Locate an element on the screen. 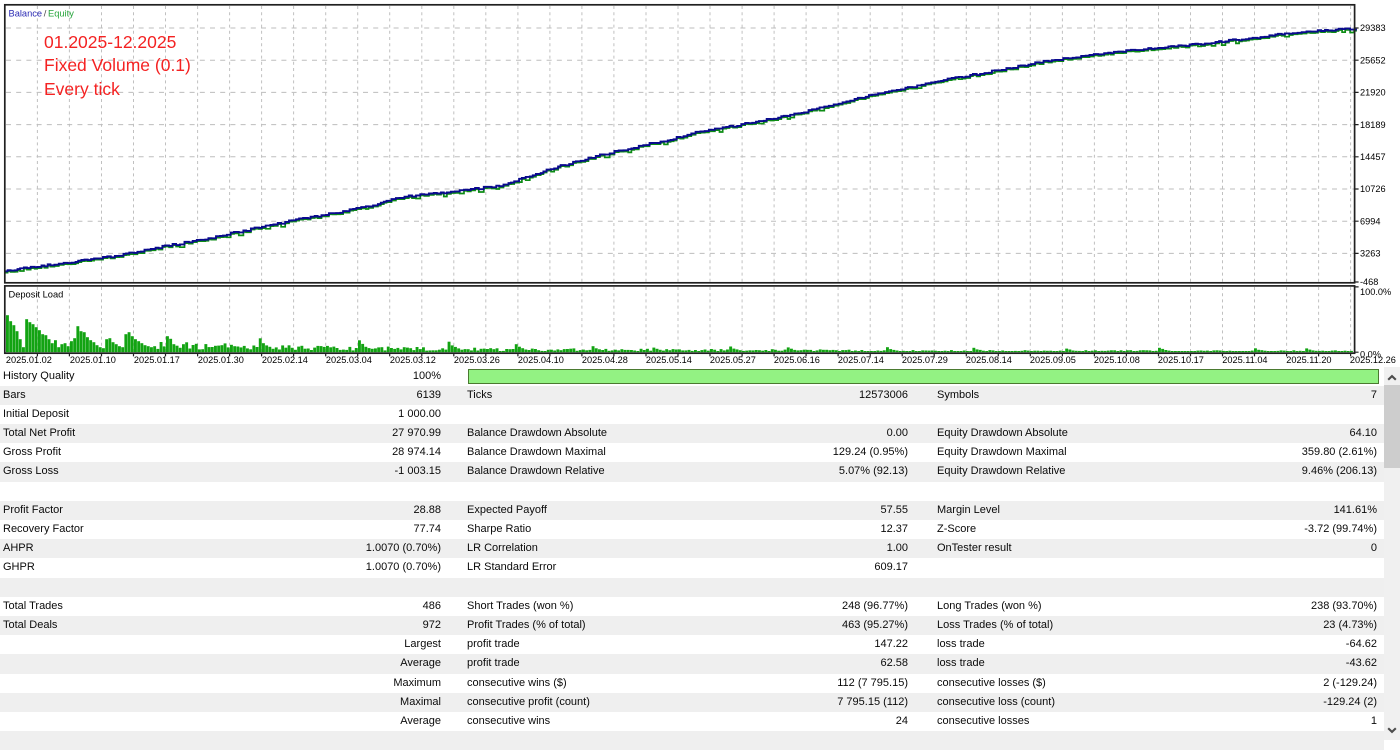  svg-text: 14457 is located at coordinates (1373, 157).